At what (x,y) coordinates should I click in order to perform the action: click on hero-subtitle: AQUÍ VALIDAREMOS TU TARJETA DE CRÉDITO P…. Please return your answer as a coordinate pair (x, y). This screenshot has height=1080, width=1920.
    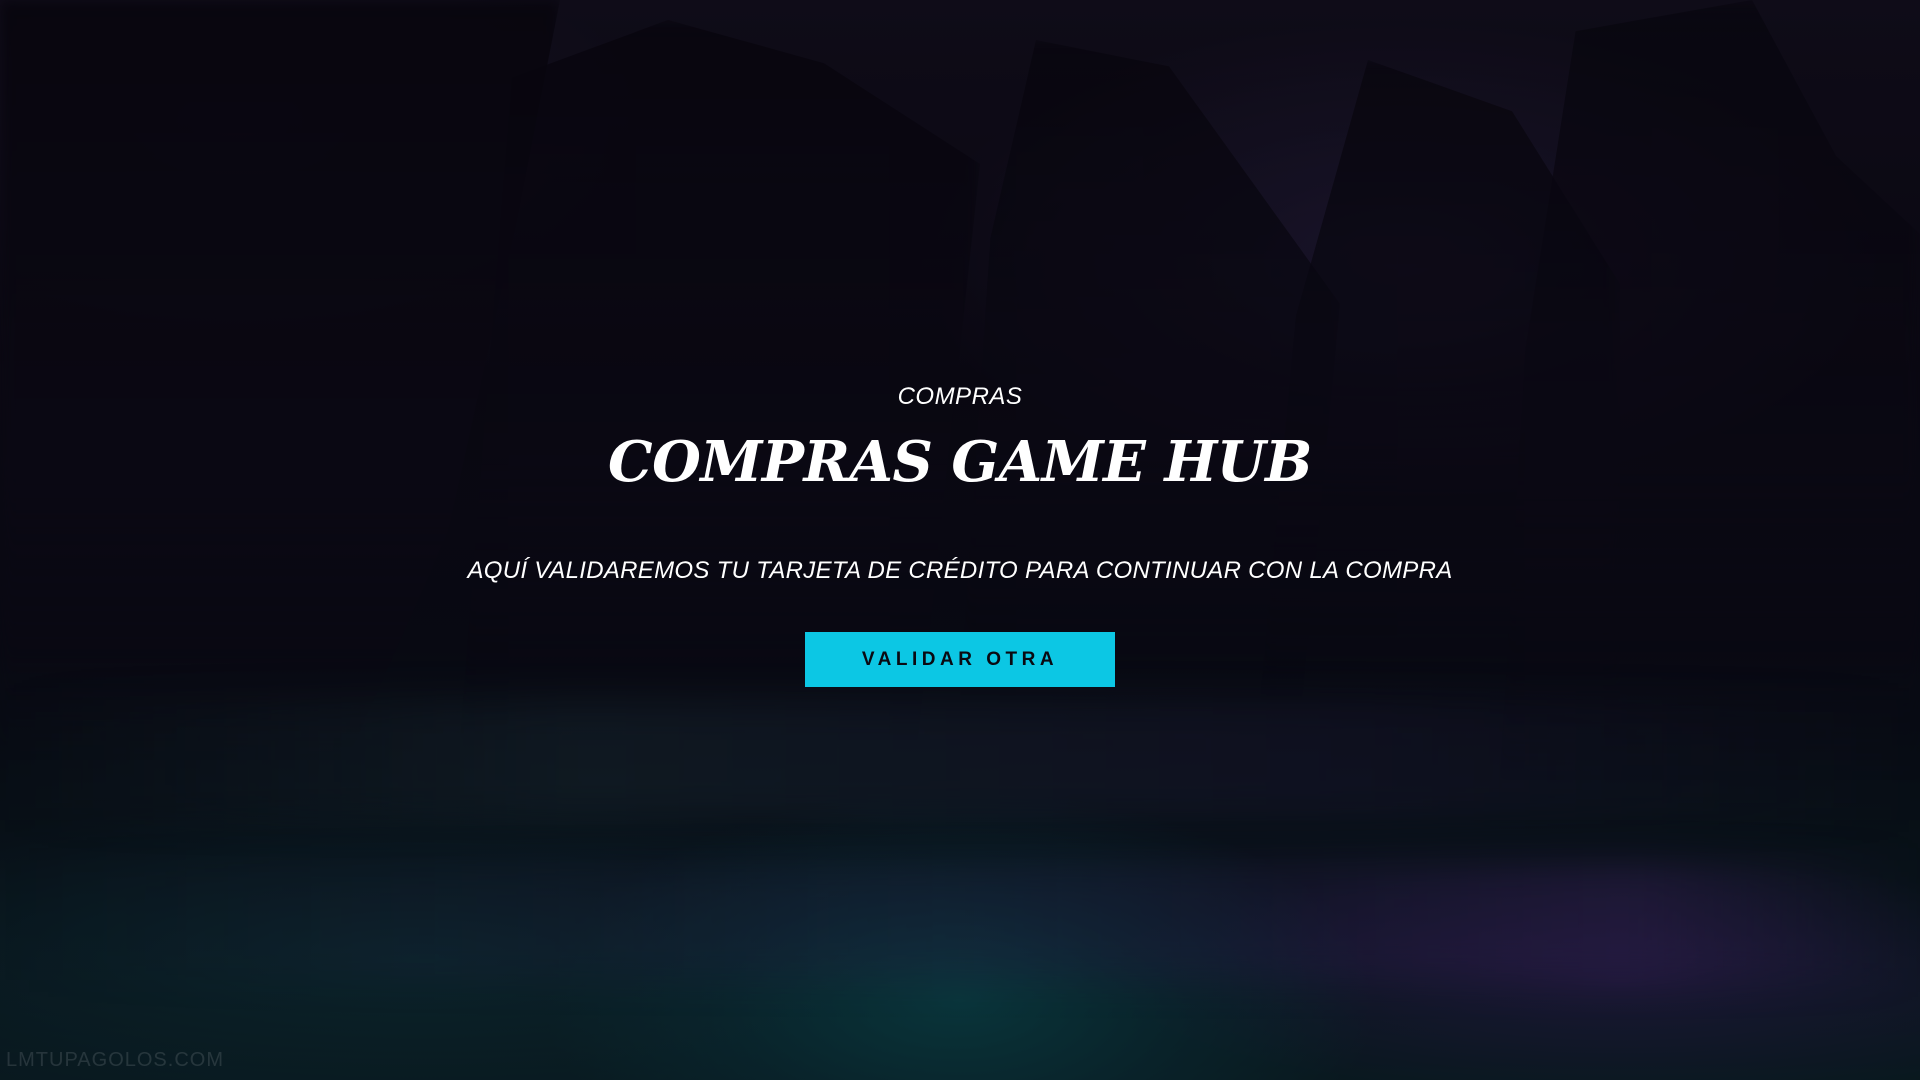
    Looking at the image, I should click on (960, 570).